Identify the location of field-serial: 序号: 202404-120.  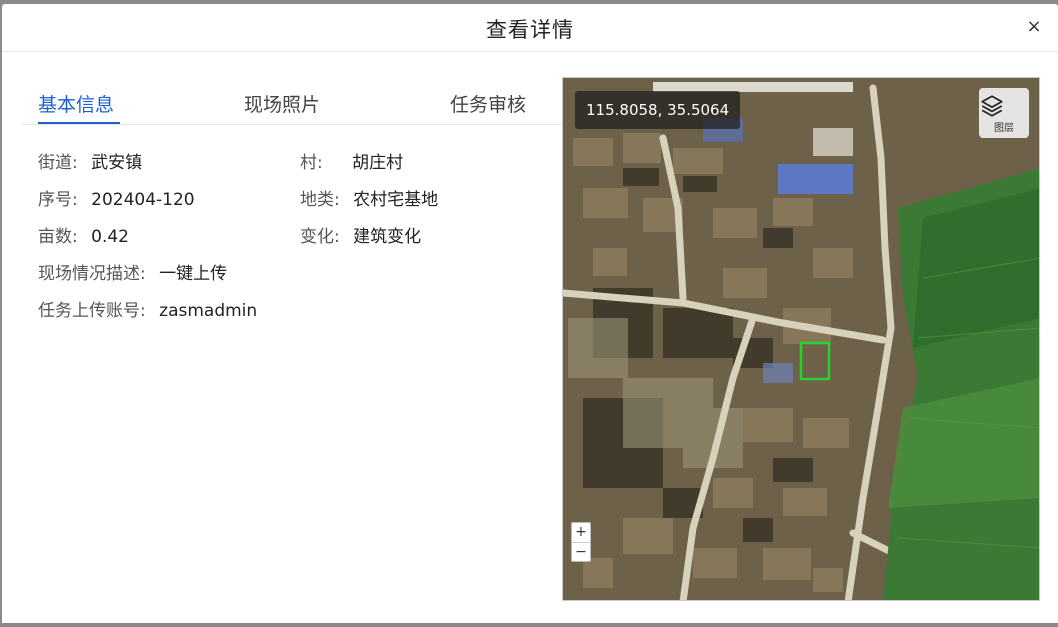
(116, 197).